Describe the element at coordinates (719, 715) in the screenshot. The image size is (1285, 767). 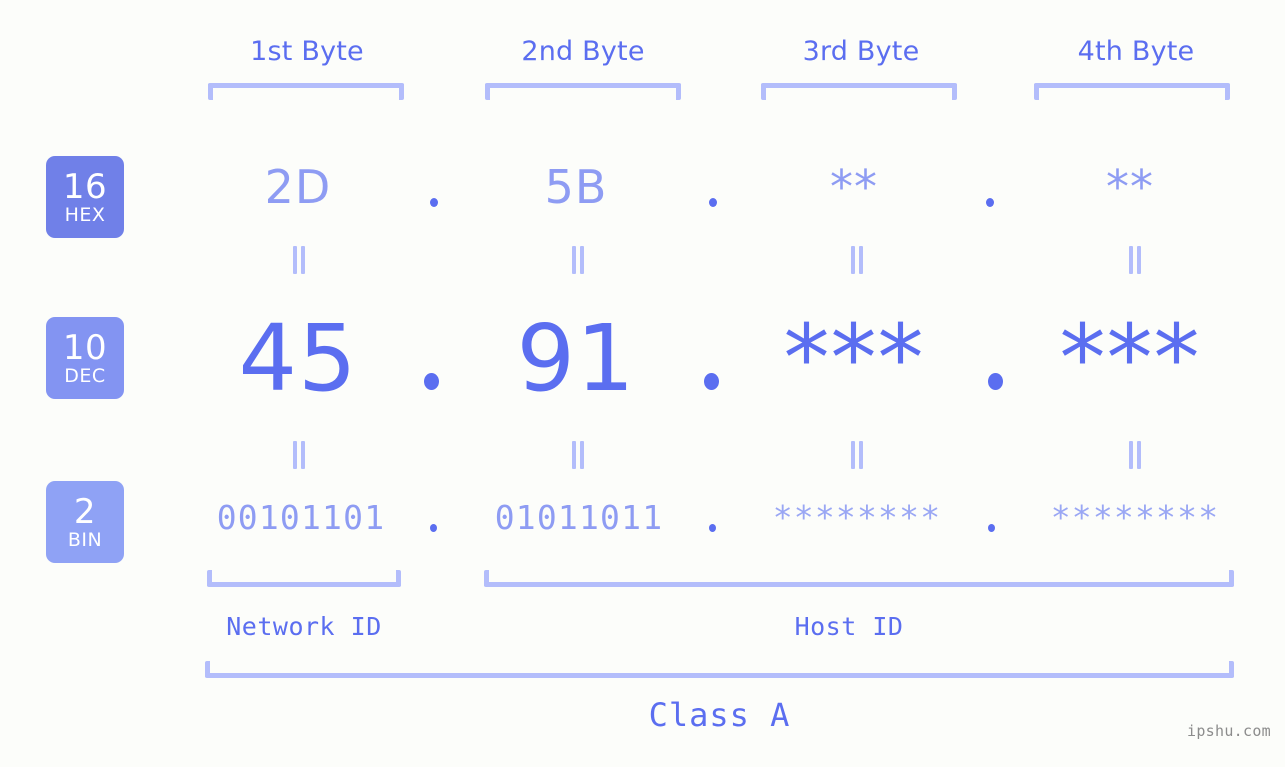
I see `class-label: Class A` at that location.